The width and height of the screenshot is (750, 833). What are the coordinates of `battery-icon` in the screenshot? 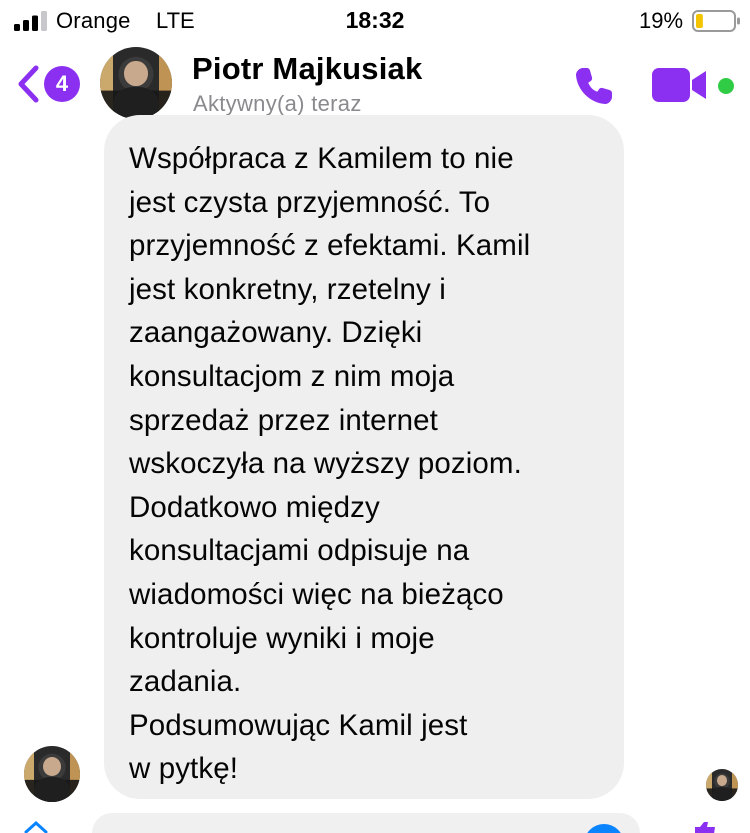 It's located at (716, 21).